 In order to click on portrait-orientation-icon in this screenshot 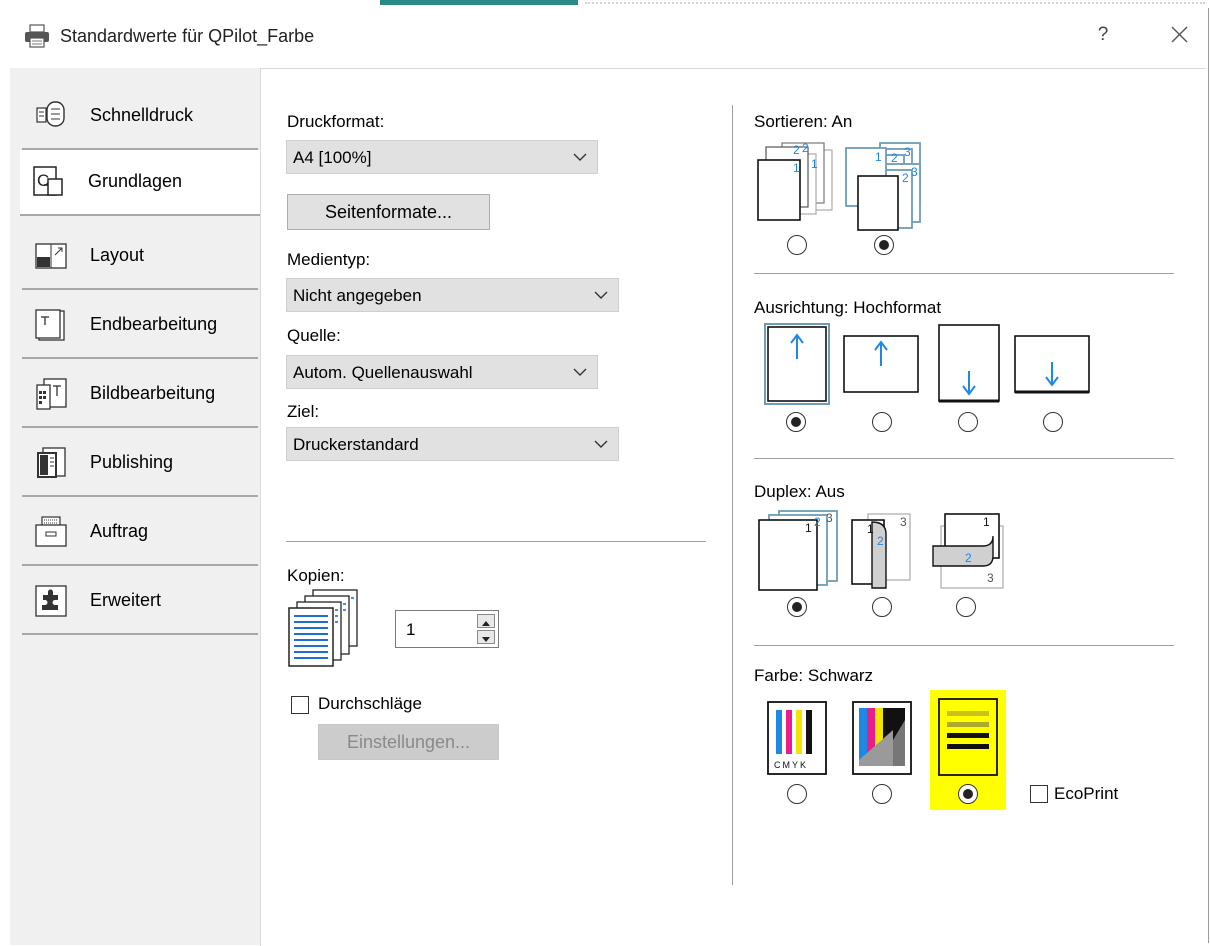, I will do `click(797, 364)`.